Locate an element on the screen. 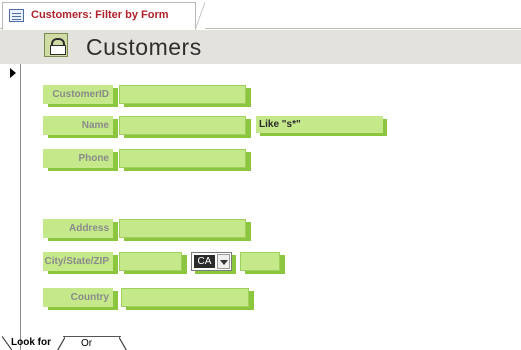  name-field is located at coordinates (182, 125).